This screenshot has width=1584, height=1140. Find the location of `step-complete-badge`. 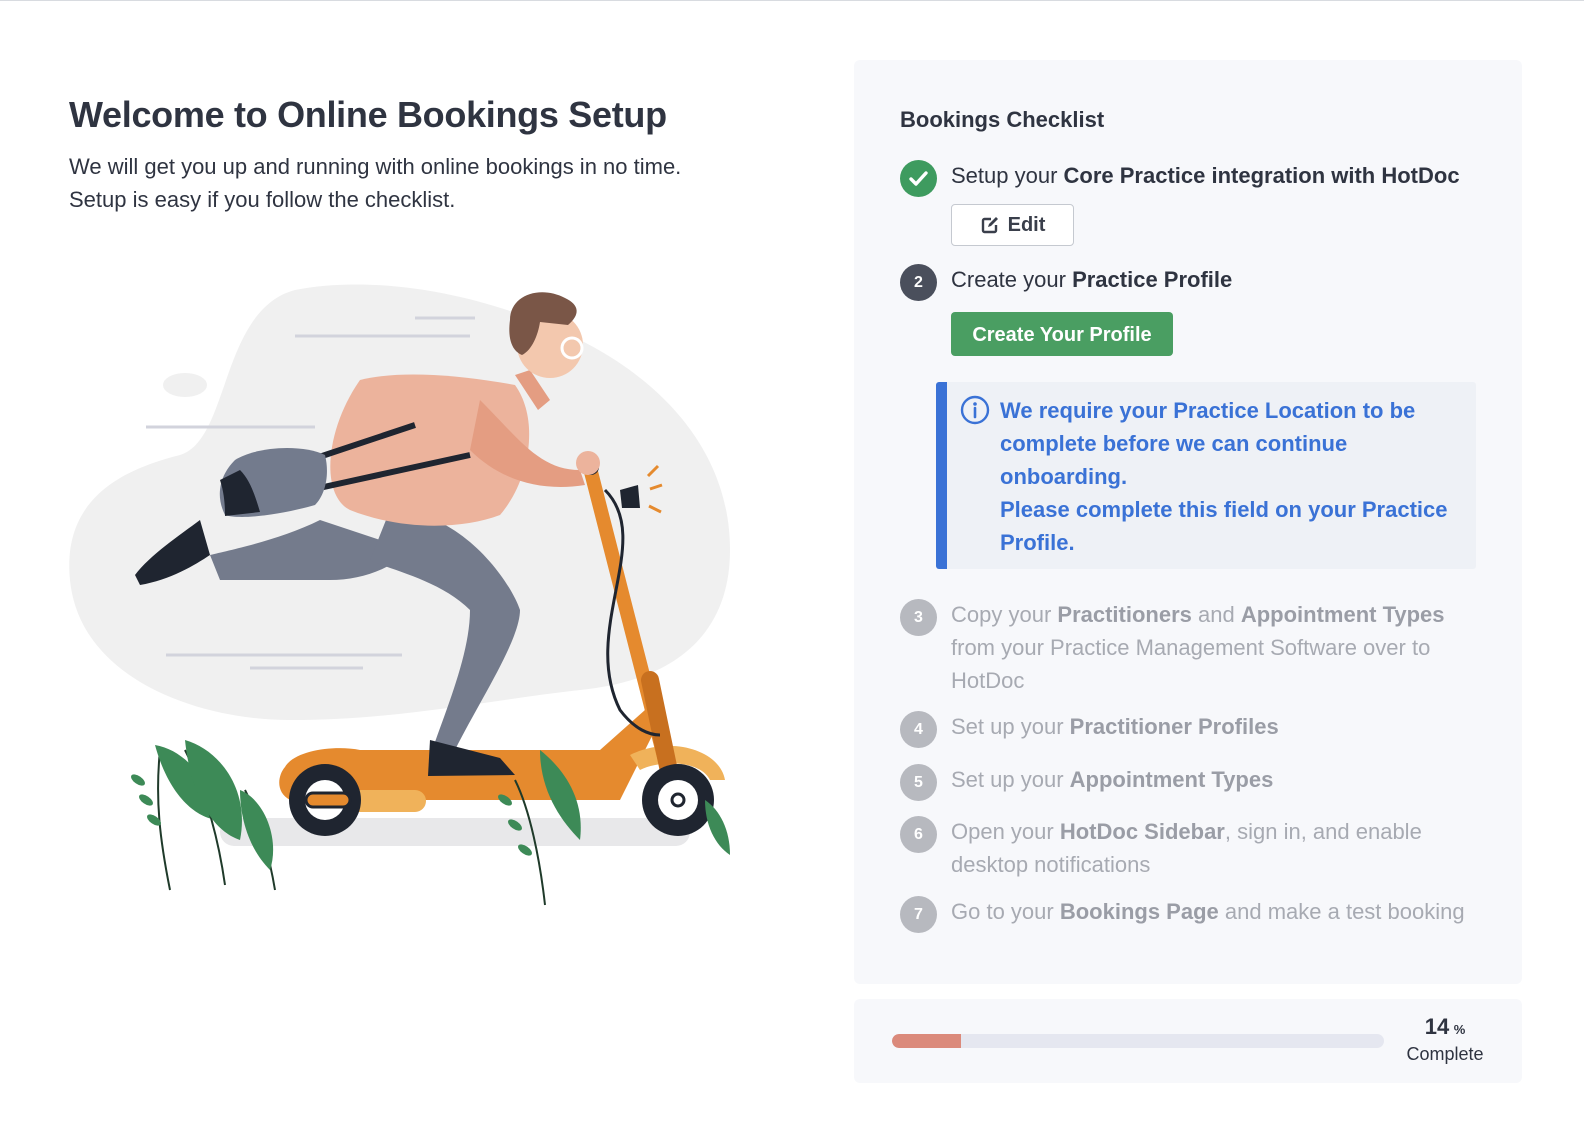

step-complete-badge is located at coordinates (918, 178).